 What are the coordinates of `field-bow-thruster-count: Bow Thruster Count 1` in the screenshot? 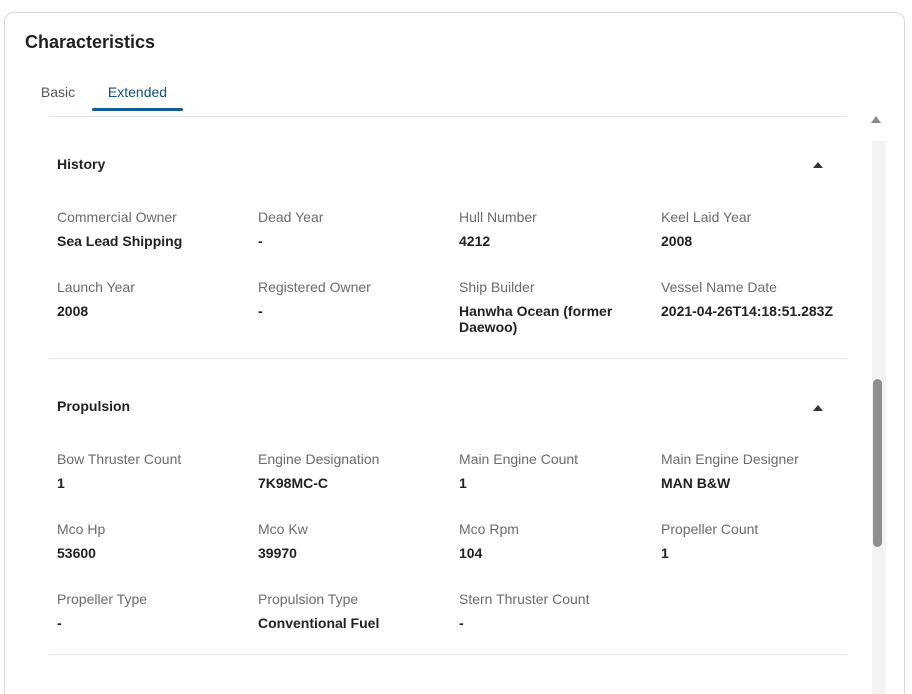 It's located at (152, 470).